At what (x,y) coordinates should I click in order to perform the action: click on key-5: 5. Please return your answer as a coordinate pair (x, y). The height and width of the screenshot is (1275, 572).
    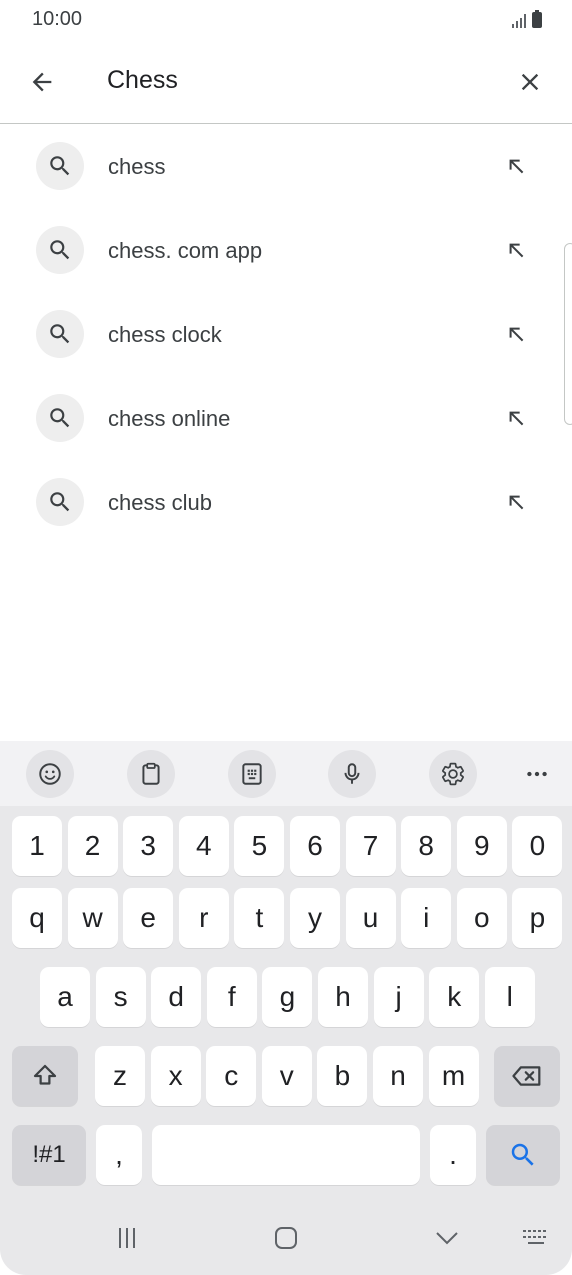
    Looking at the image, I should click on (259, 846).